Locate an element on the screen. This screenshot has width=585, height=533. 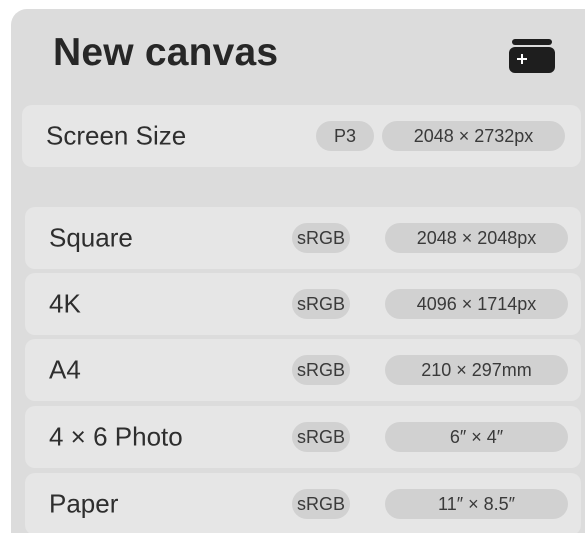
preset-row-square: Square sRGB 2048 × 2048px is located at coordinates (303, 238).